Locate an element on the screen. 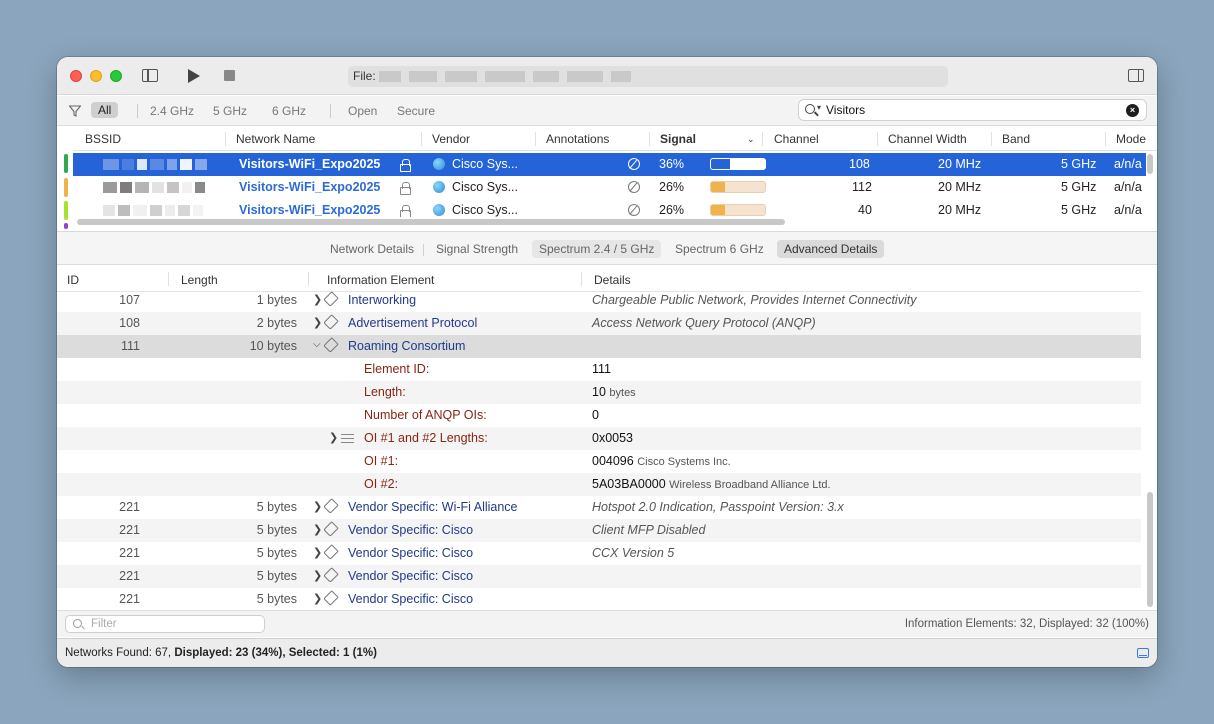  tab-spectrum-6: Spectrum 6 GHz is located at coordinates (719, 249).